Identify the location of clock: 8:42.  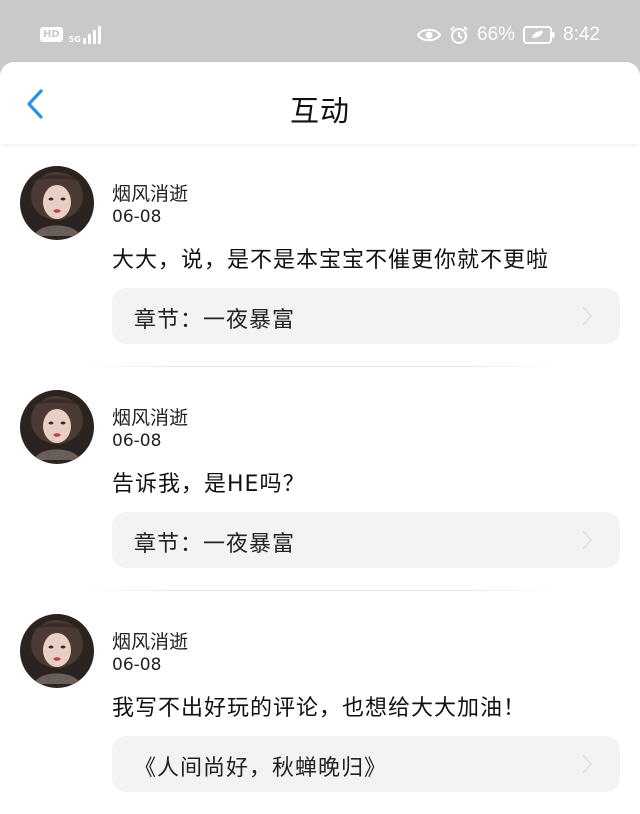
(581, 34).